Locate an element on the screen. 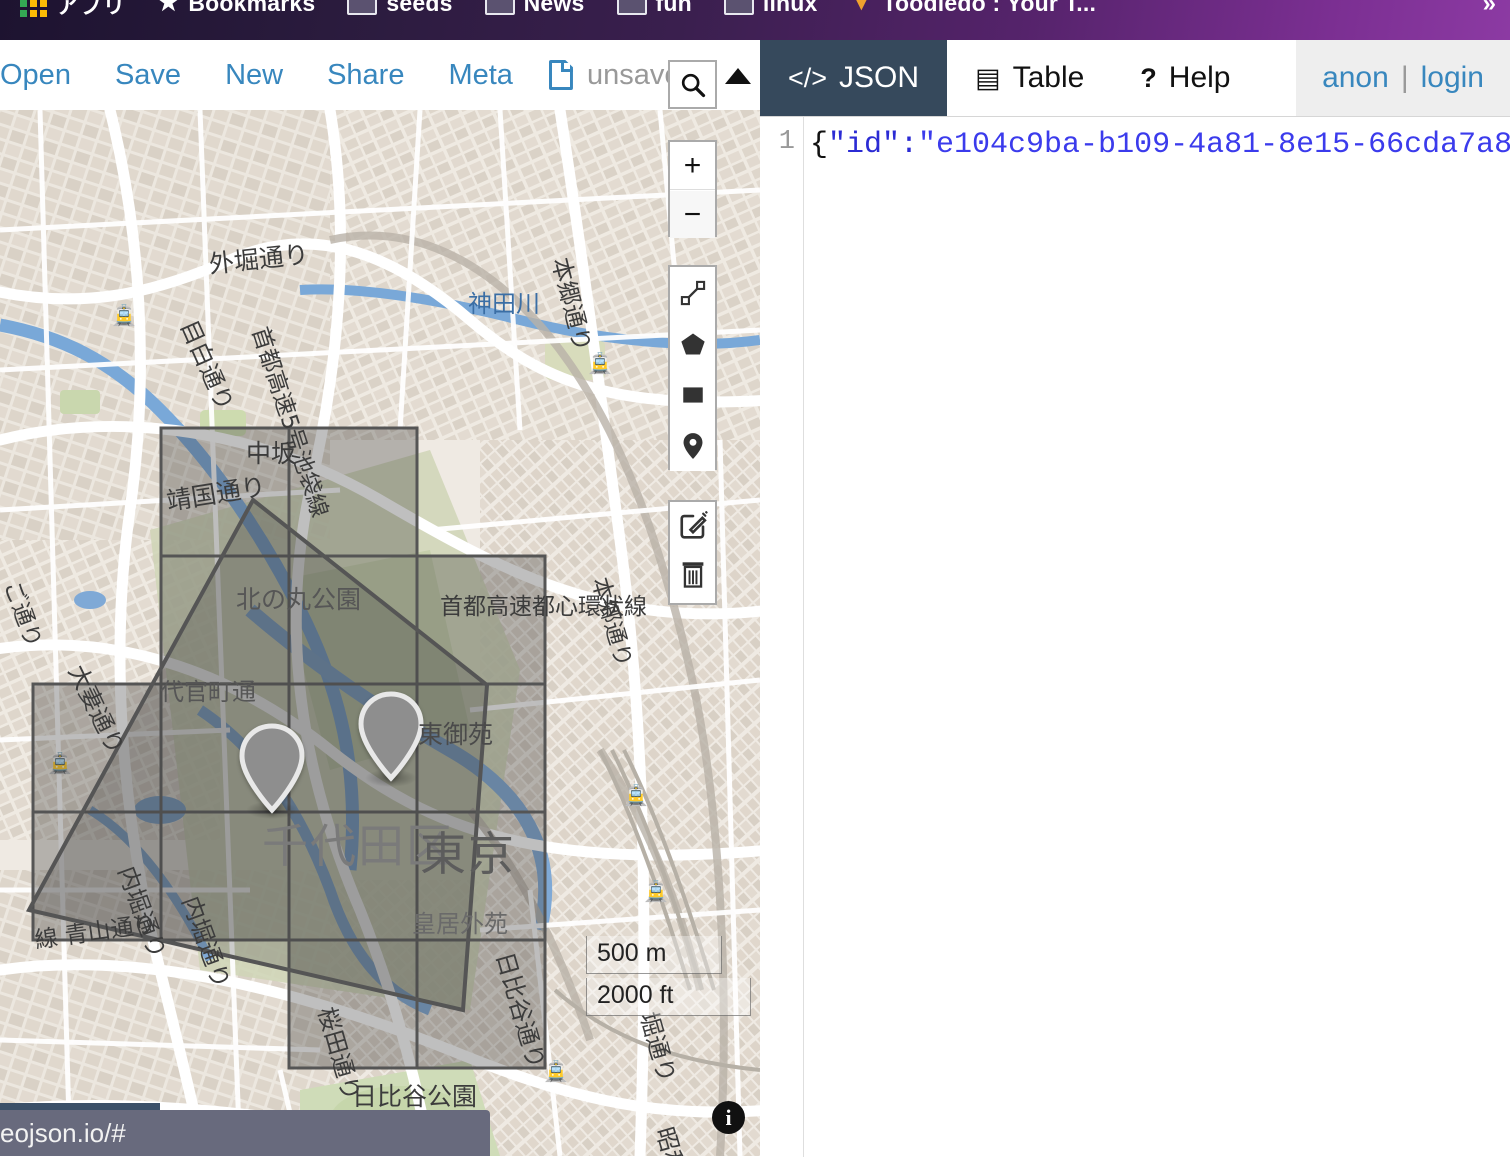 The image size is (1510, 1157). tab-json-label: JSON is located at coordinates (879, 77).